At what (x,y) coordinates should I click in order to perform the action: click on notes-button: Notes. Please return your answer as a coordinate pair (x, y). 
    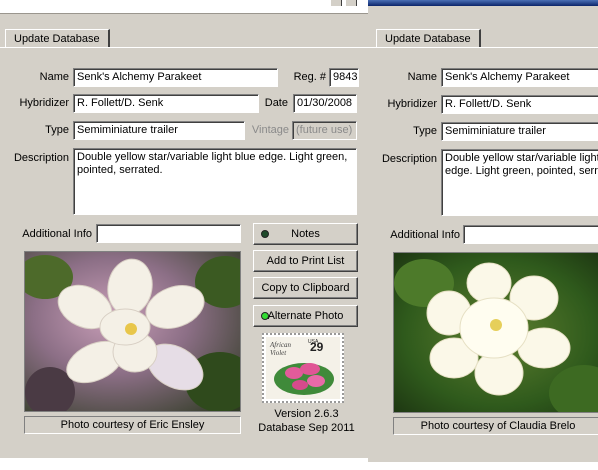
    Looking at the image, I should click on (305, 234).